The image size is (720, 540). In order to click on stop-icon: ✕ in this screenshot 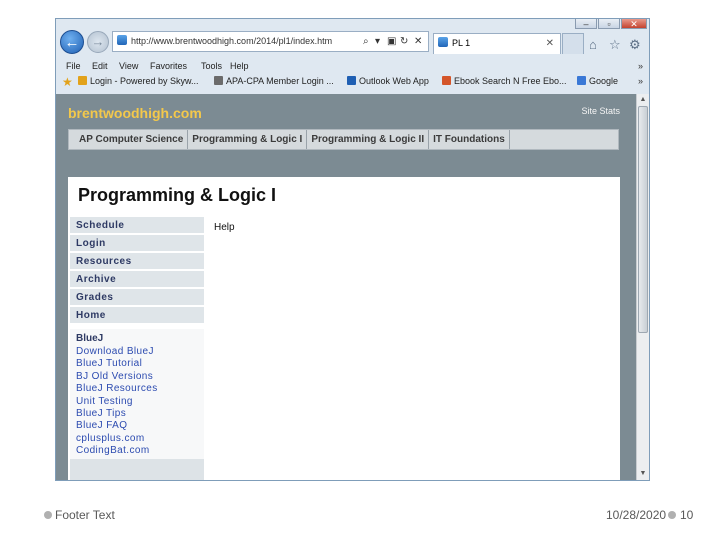, I will do `click(418, 41)`.